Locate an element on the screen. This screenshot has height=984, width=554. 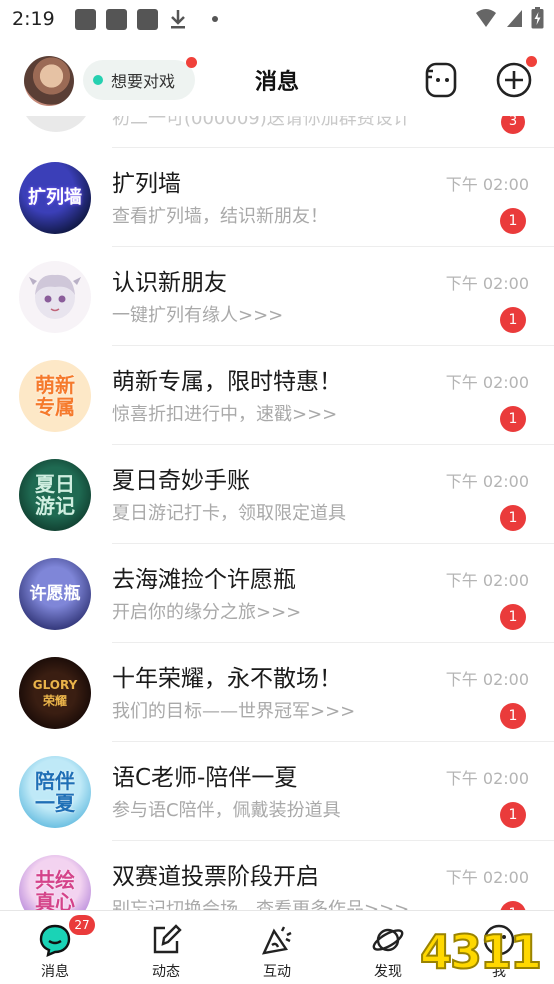
conversation-avatar: 夏日游记 is located at coordinates (55, 495).